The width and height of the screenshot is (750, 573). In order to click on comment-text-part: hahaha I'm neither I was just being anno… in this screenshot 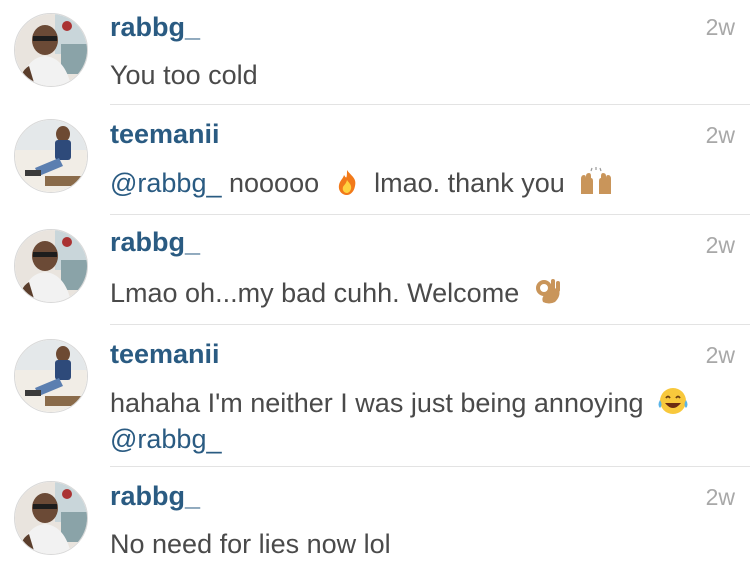, I will do `click(377, 403)`.